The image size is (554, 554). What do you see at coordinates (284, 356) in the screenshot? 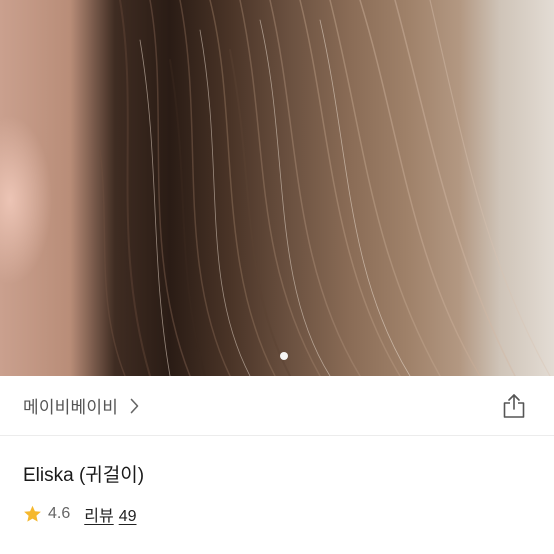
I see `carousel-page-indicator` at bounding box center [284, 356].